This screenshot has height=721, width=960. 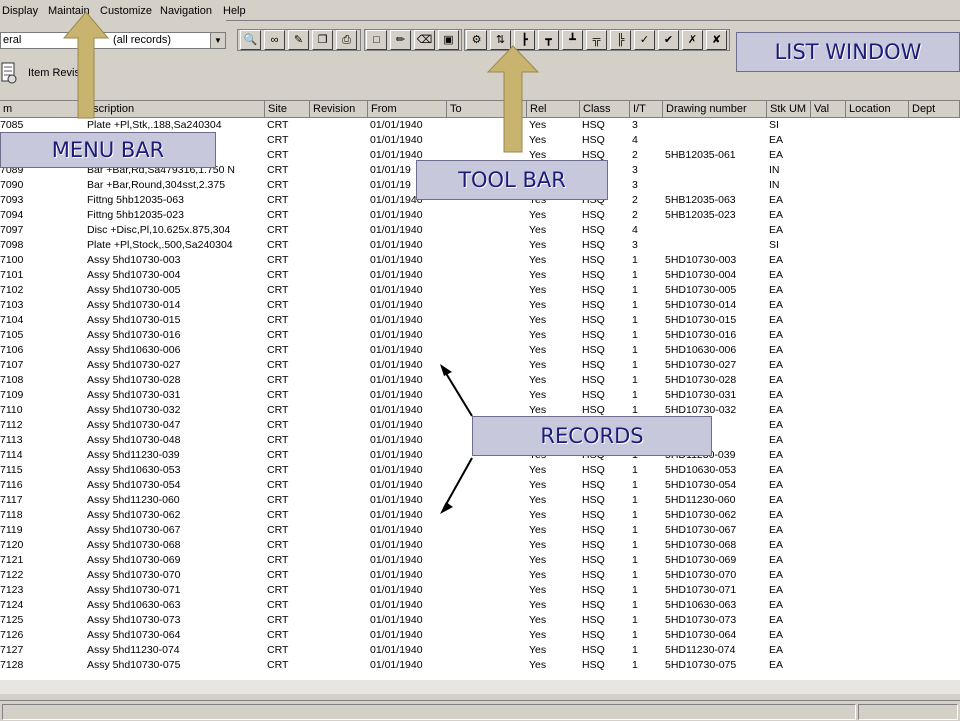 What do you see at coordinates (134, 470) in the screenshot?
I see `cell-description: Assy 5hd10630-053` at bounding box center [134, 470].